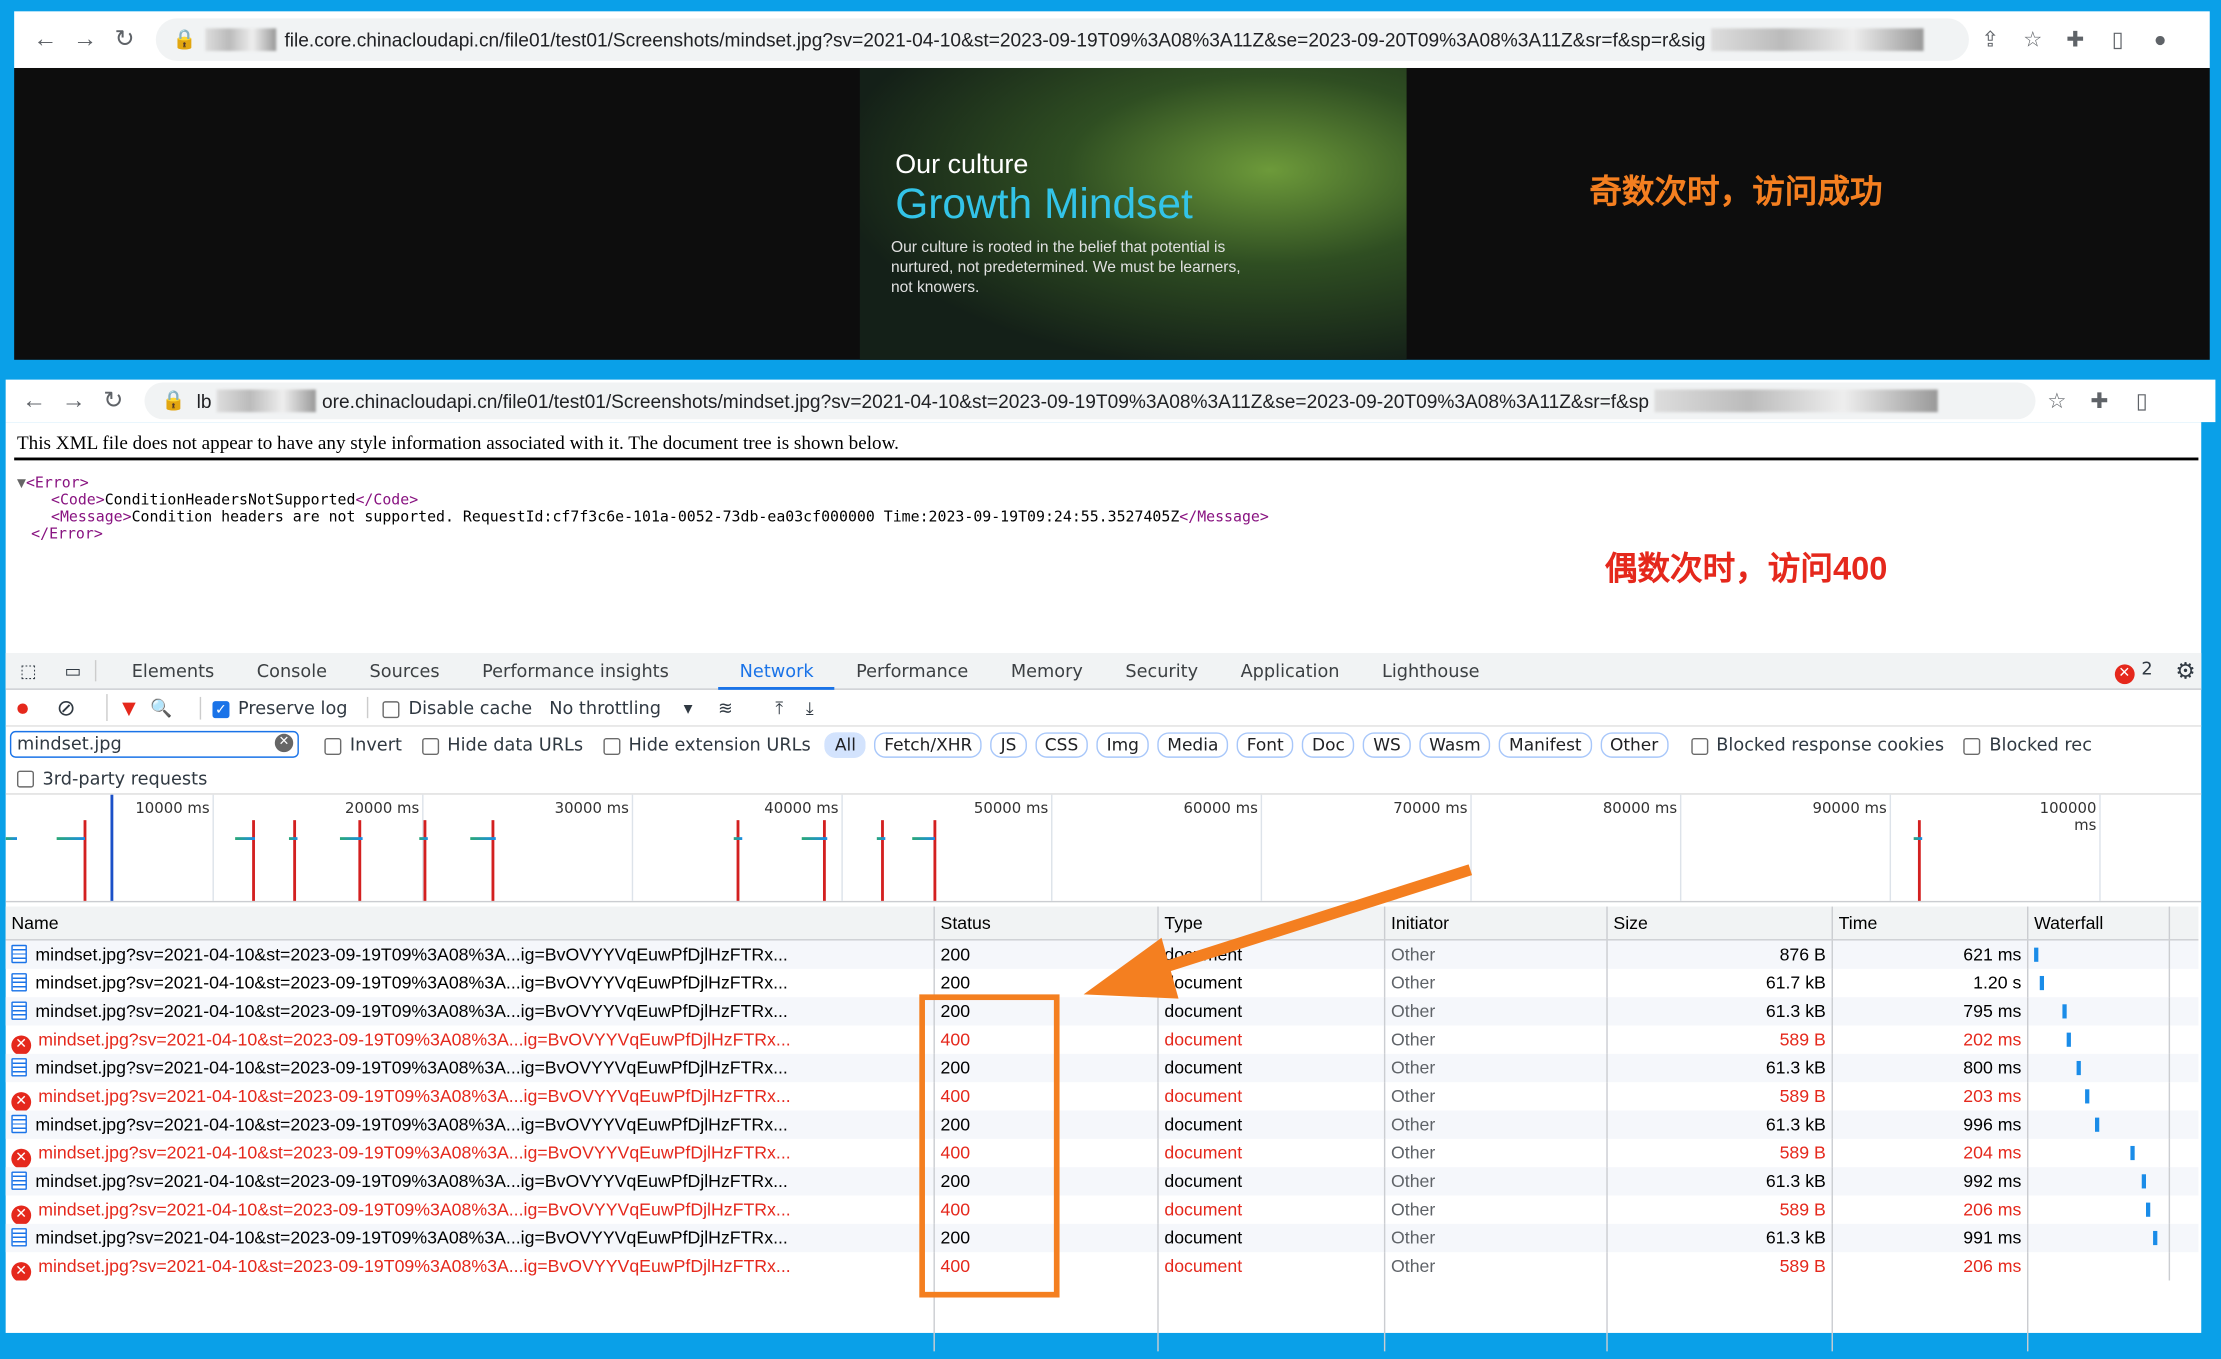 The width and height of the screenshot is (2221, 1359). I want to click on status-highlight-box, so click(989, 1146).